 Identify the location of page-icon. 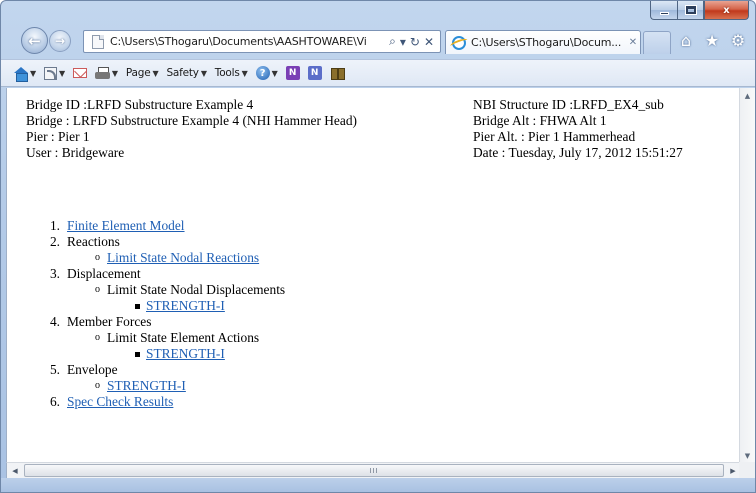
(98, 41).